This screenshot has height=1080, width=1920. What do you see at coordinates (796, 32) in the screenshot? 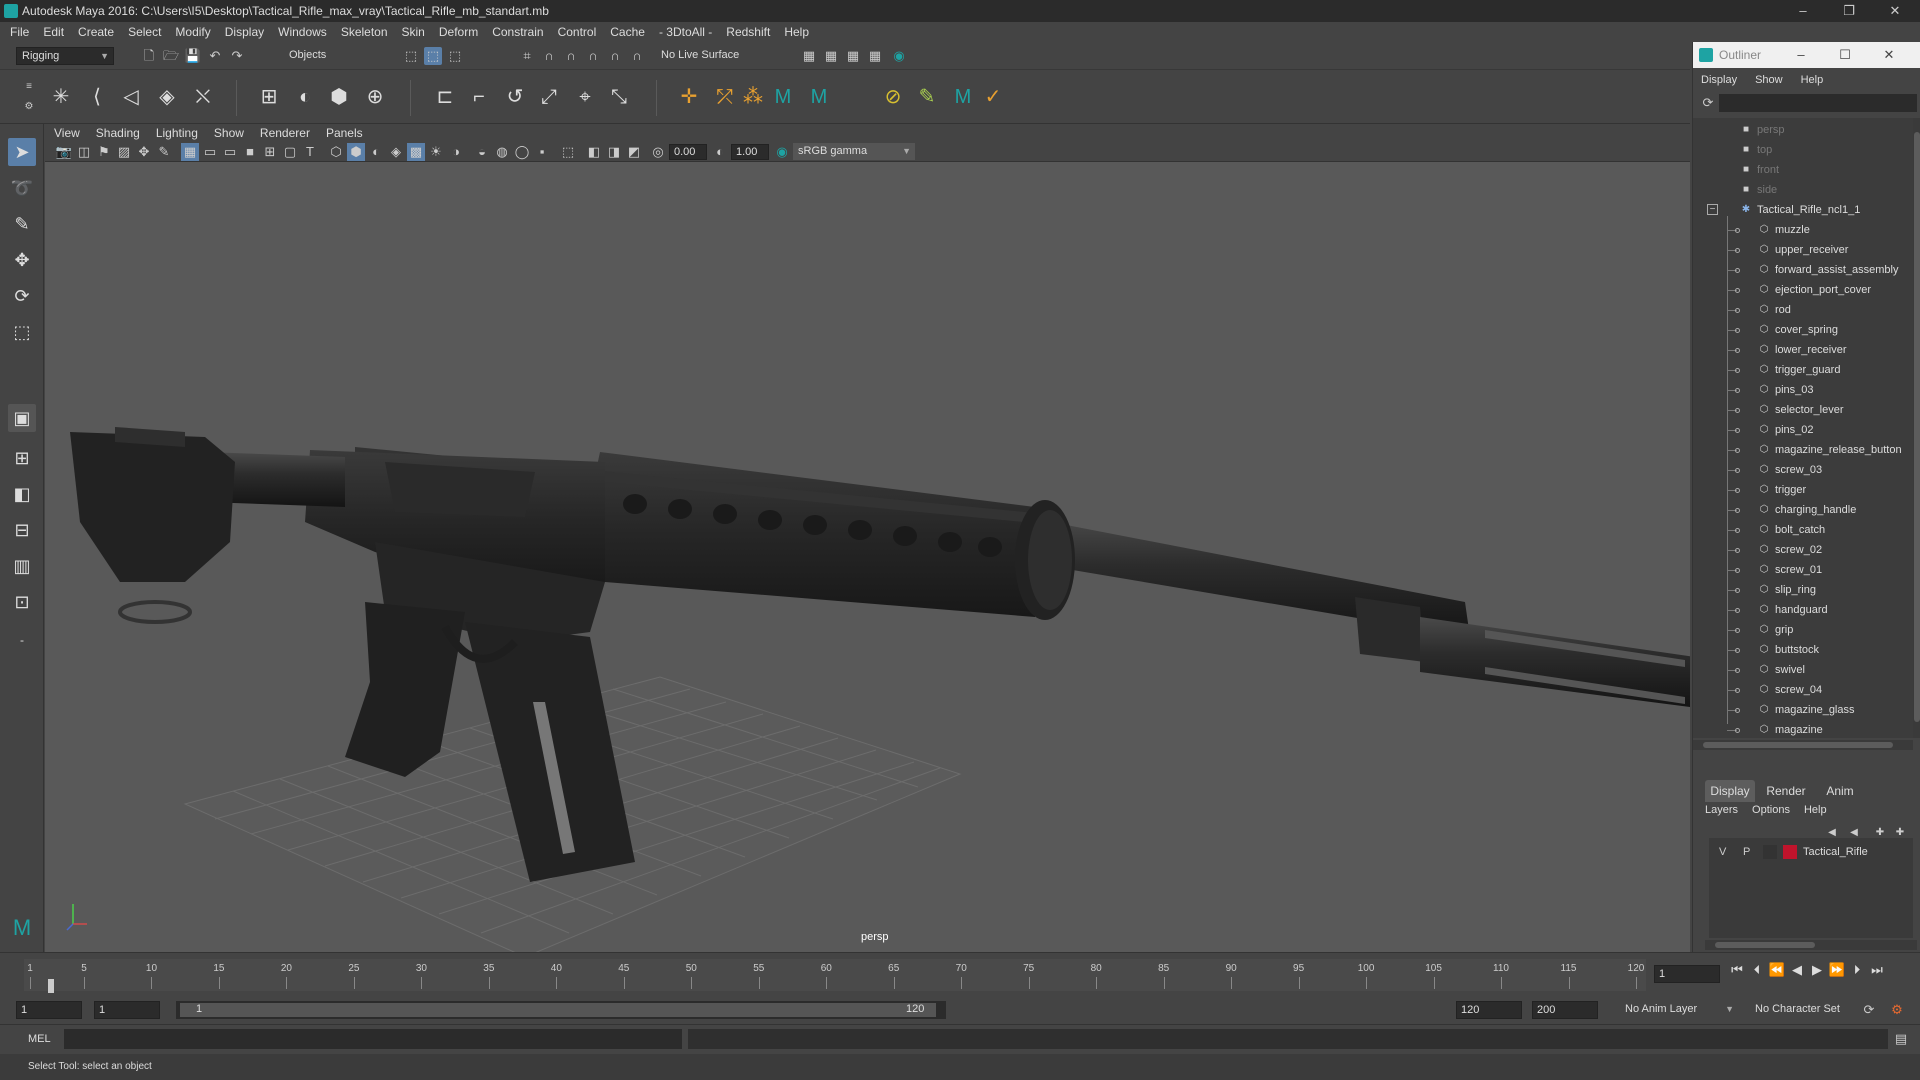
I see `menu-help: Help` at bounding box center [796, 32].